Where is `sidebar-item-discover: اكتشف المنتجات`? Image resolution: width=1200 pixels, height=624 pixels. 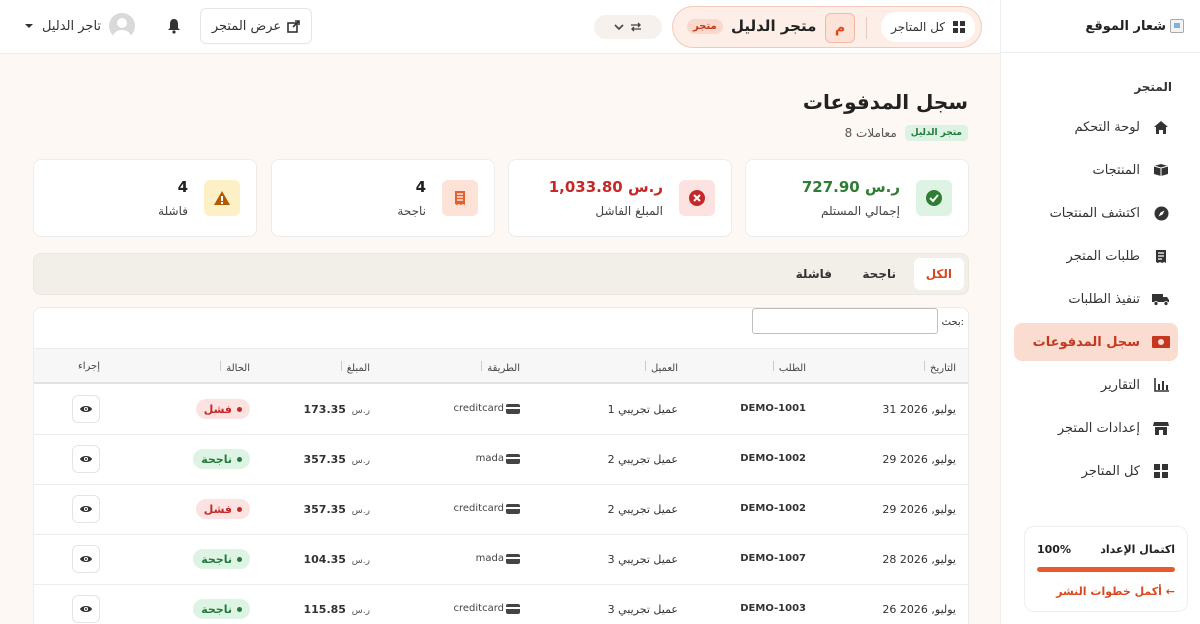 sidebar-item-discover: اكتشف المنتجات is located at coordinates (1100, 213).